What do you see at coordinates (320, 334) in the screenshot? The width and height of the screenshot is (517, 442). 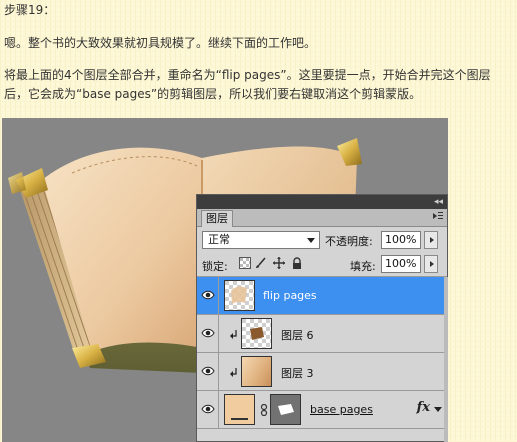 I see `layer-row-layer-6: 图层 6` at bounding box center [320, 334].